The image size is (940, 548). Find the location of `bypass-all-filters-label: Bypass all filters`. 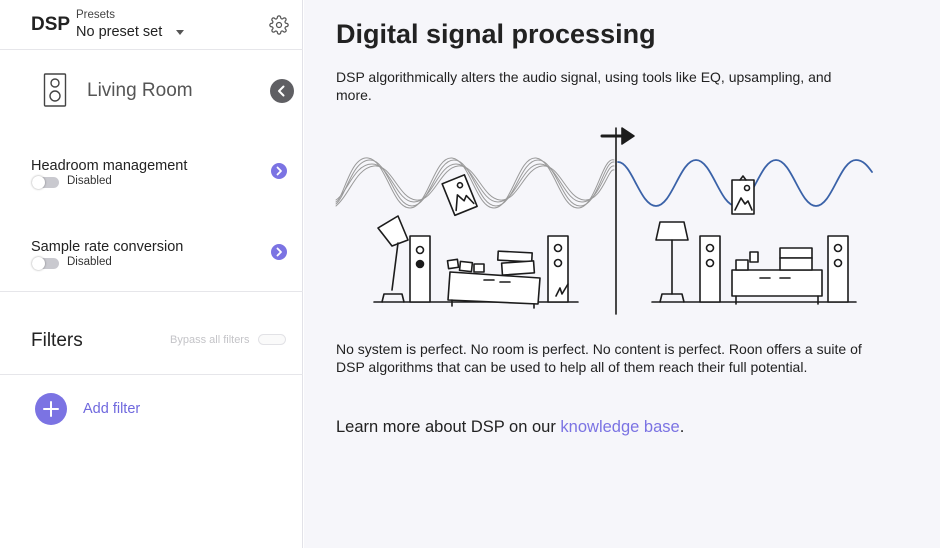

bypass-all-filters-label: Bypass all filters is located at coordinates (210, 340).